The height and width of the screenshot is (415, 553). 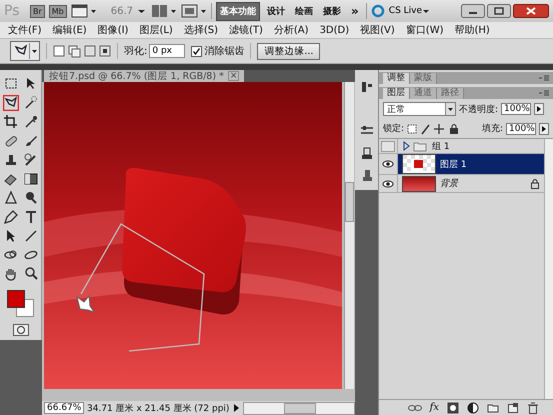 What do you see at coordinates (441, 146) in the screenshot?
I see `layer-name: 组 1` at bounding box center [441, 146].